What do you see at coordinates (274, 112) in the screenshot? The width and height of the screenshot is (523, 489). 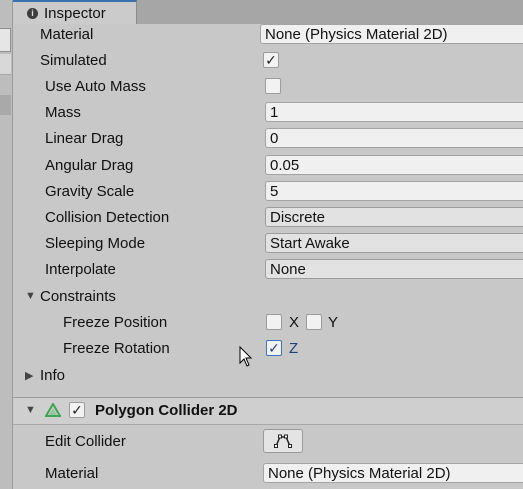 I see `mass-value: 1` at bounding box center [274, 112].